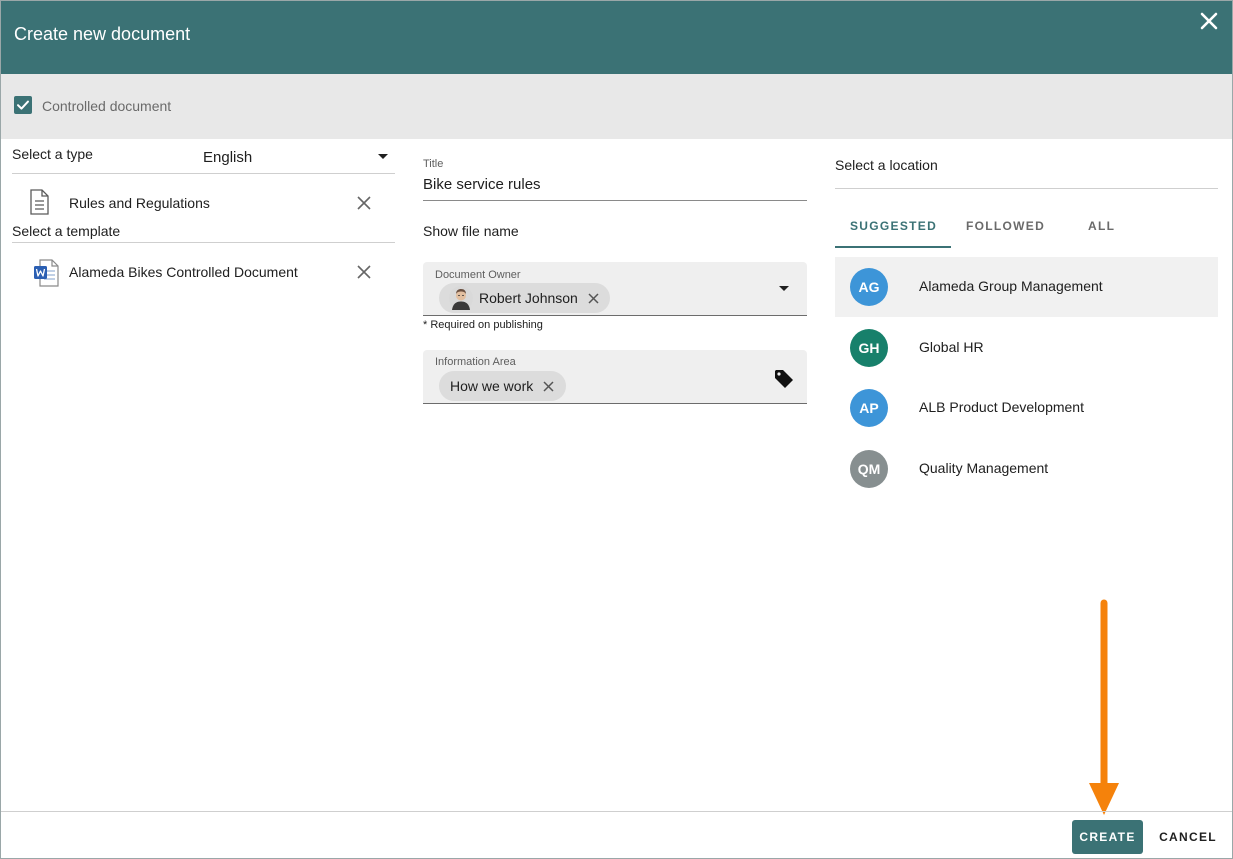 This screenshot has width=1233, height=859. I want to click on type-value: Rules and Regulations, so click(139, 203).